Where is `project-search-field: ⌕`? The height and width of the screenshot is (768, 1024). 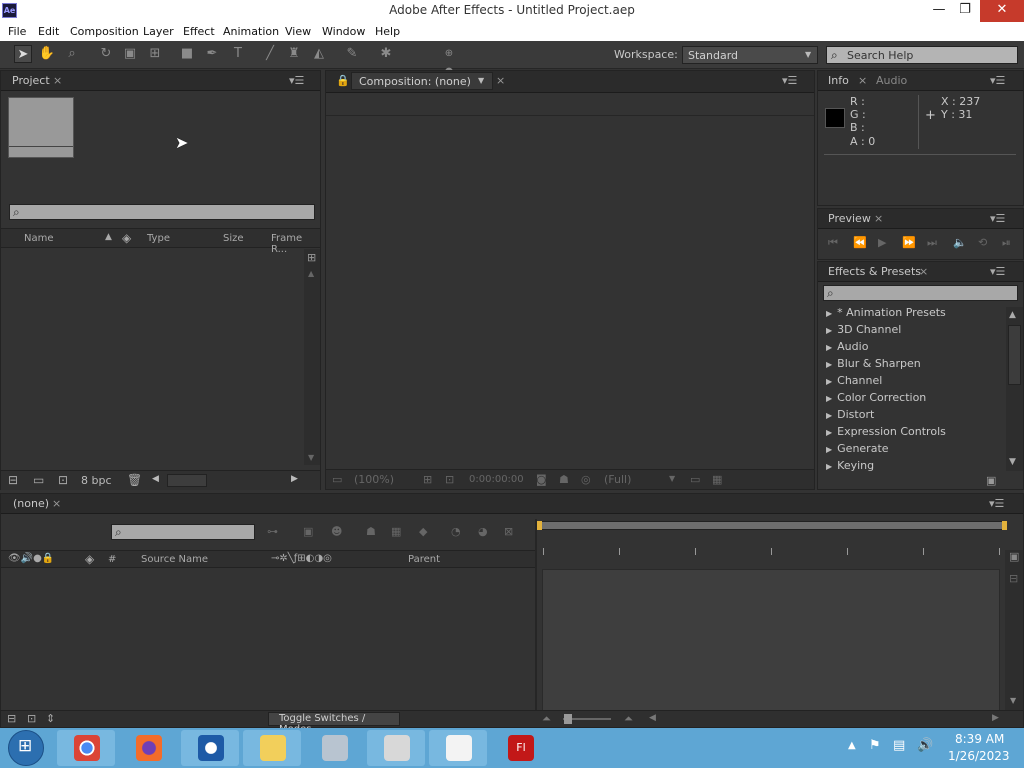
project-search-field: ⌕ is located at coordinates (162, 212).